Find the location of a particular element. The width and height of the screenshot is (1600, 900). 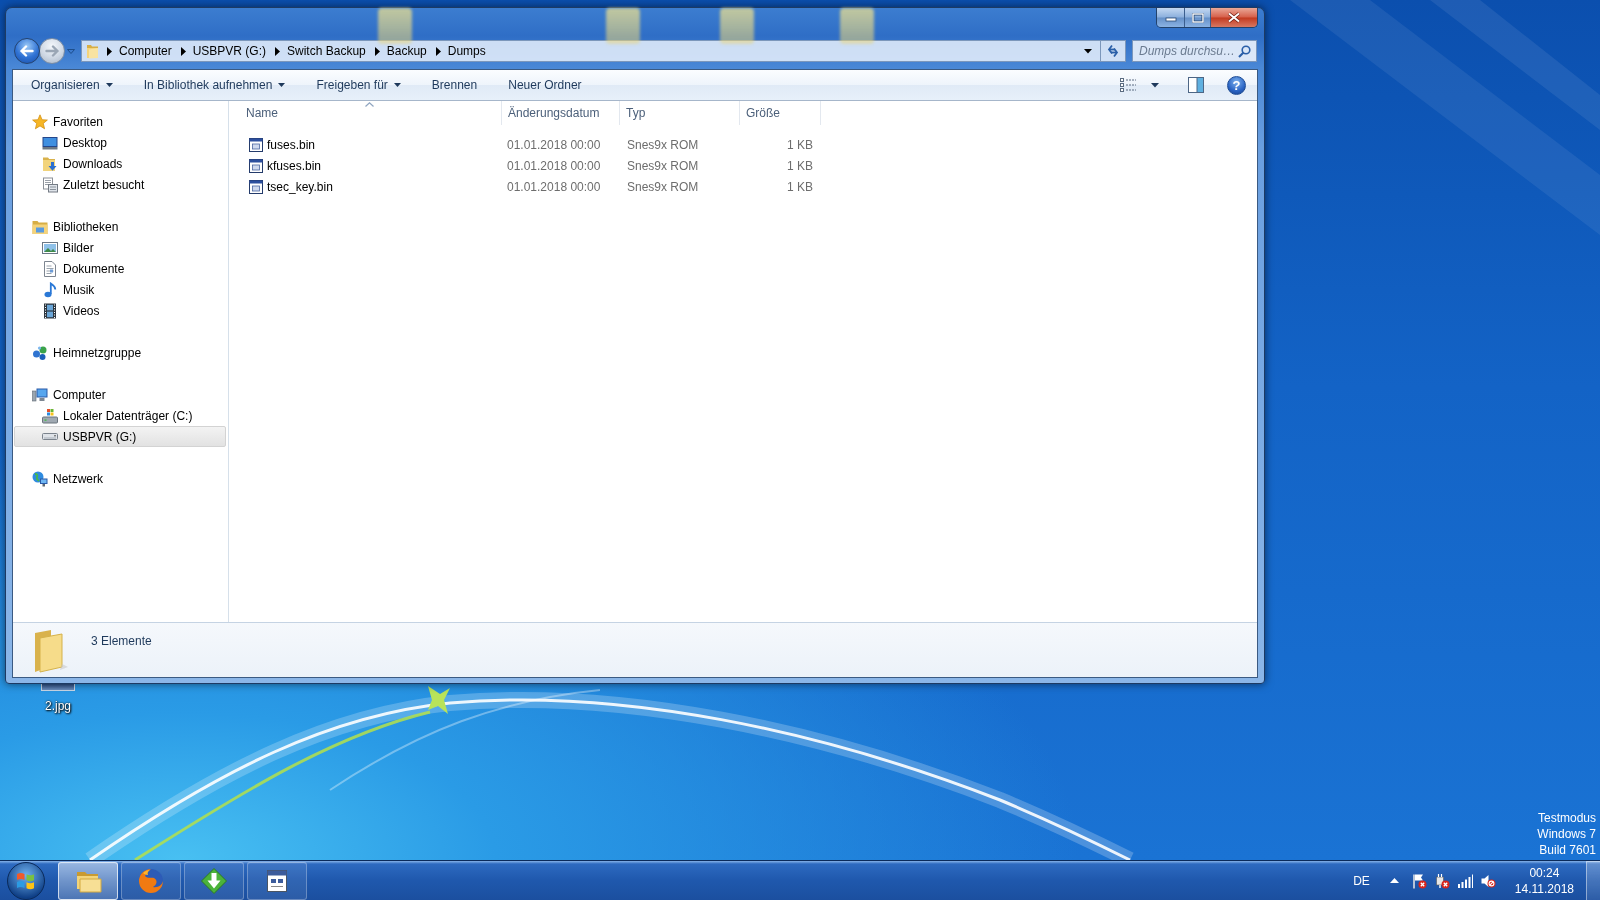

close-icon is located at coordinates (1234, 17).